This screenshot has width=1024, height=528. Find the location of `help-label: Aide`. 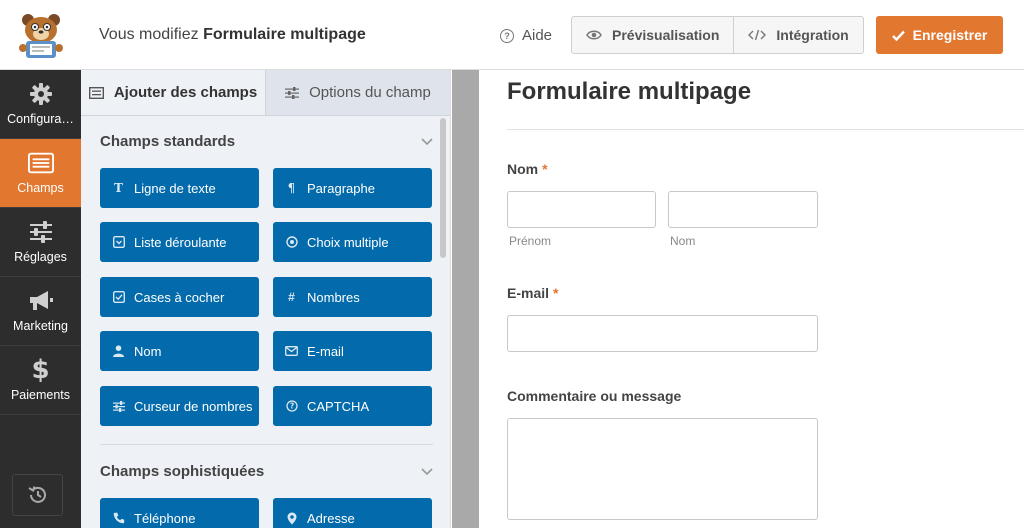

help-label: Aide is located at coordinates (537, 35).